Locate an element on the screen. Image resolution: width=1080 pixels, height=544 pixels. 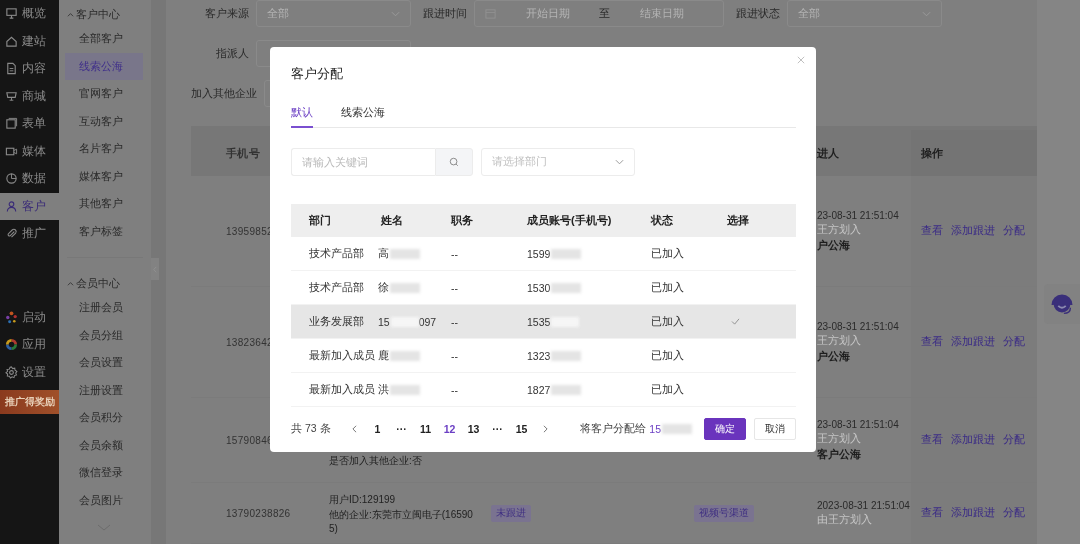
member-row: 最新加入成员 鹿 -- 1323 已加入 is located at coordinates (543, 356).